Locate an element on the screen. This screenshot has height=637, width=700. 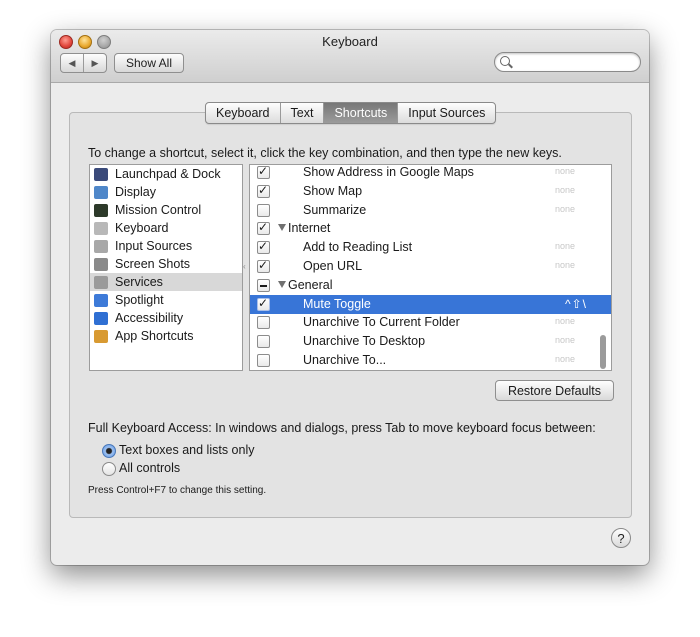
launchpad-icon is located at coordinates (101, 174).